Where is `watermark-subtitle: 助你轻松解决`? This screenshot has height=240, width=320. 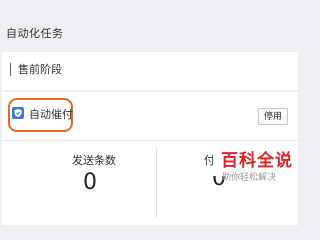
watermark-subtitle: 助你轻松解决 is located at coordinates (249, 178).